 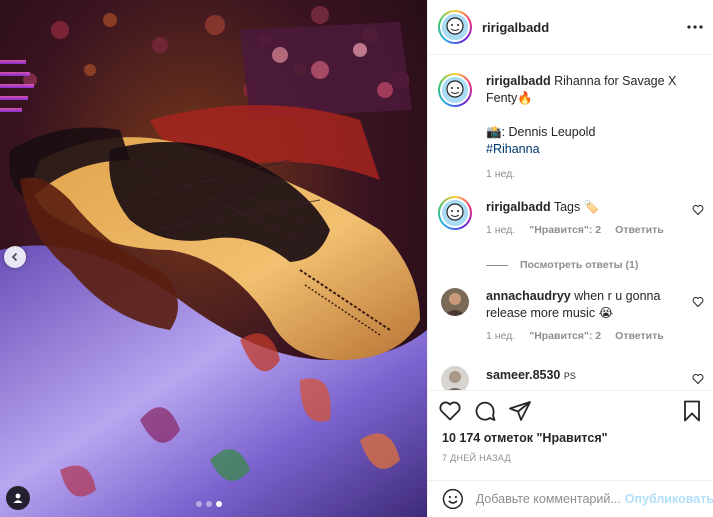 What do you see at coordinates (476, 458) in the screenshot?
I see `posted-time: 7 ДНЕЙ НАЗАД` at bounding box center [476, 458].